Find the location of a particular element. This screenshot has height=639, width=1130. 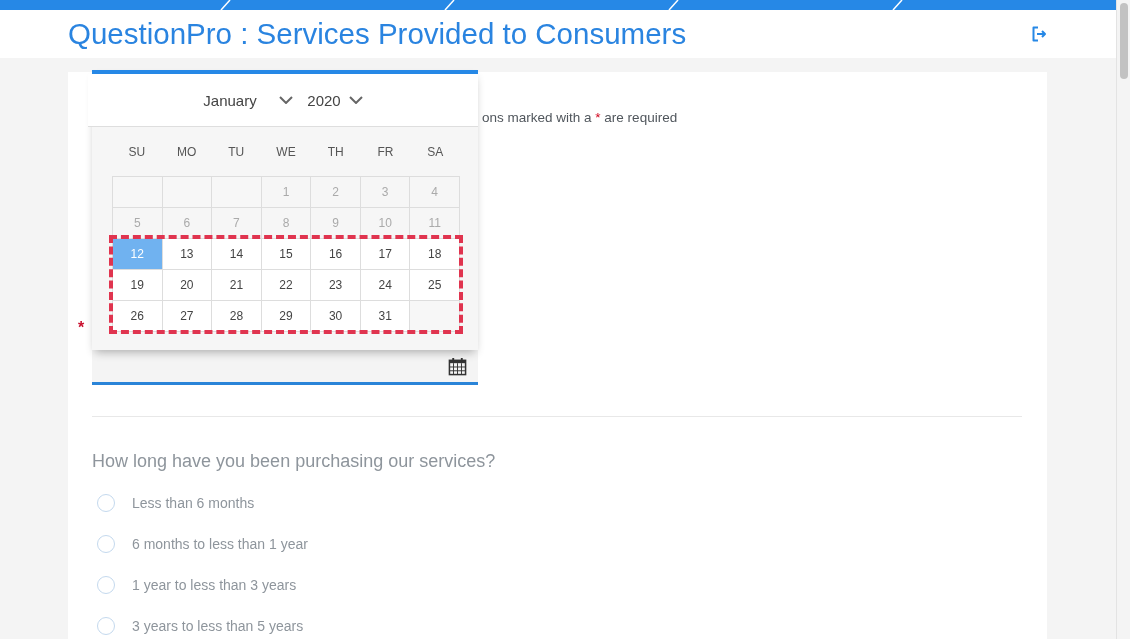

survey-title: QuestionPro : Services Provided to Consumers is located at coordinates (377, 34).